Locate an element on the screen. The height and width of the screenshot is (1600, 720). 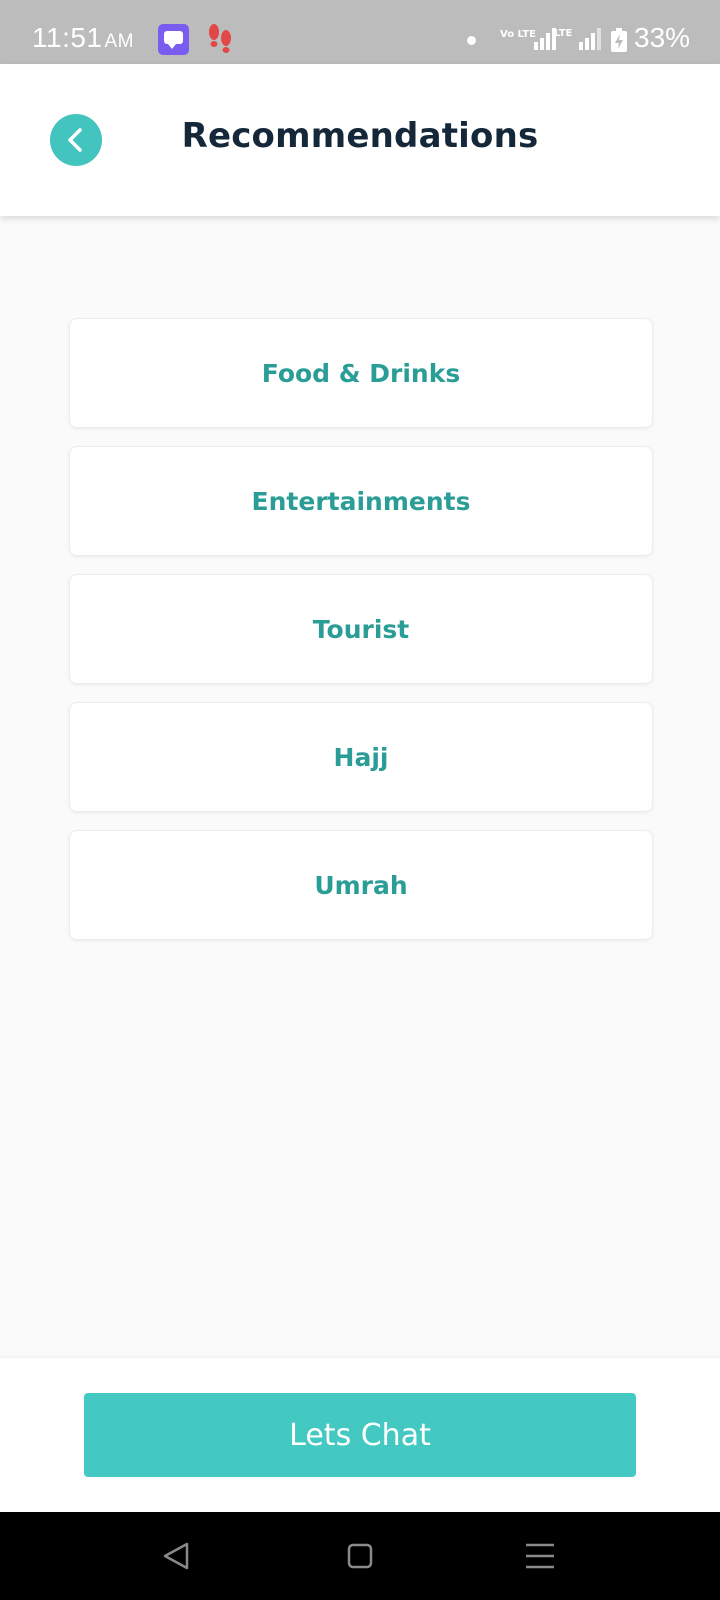
category-card-food-drinks: Food & Drinks is located at coordinates (361, 373).